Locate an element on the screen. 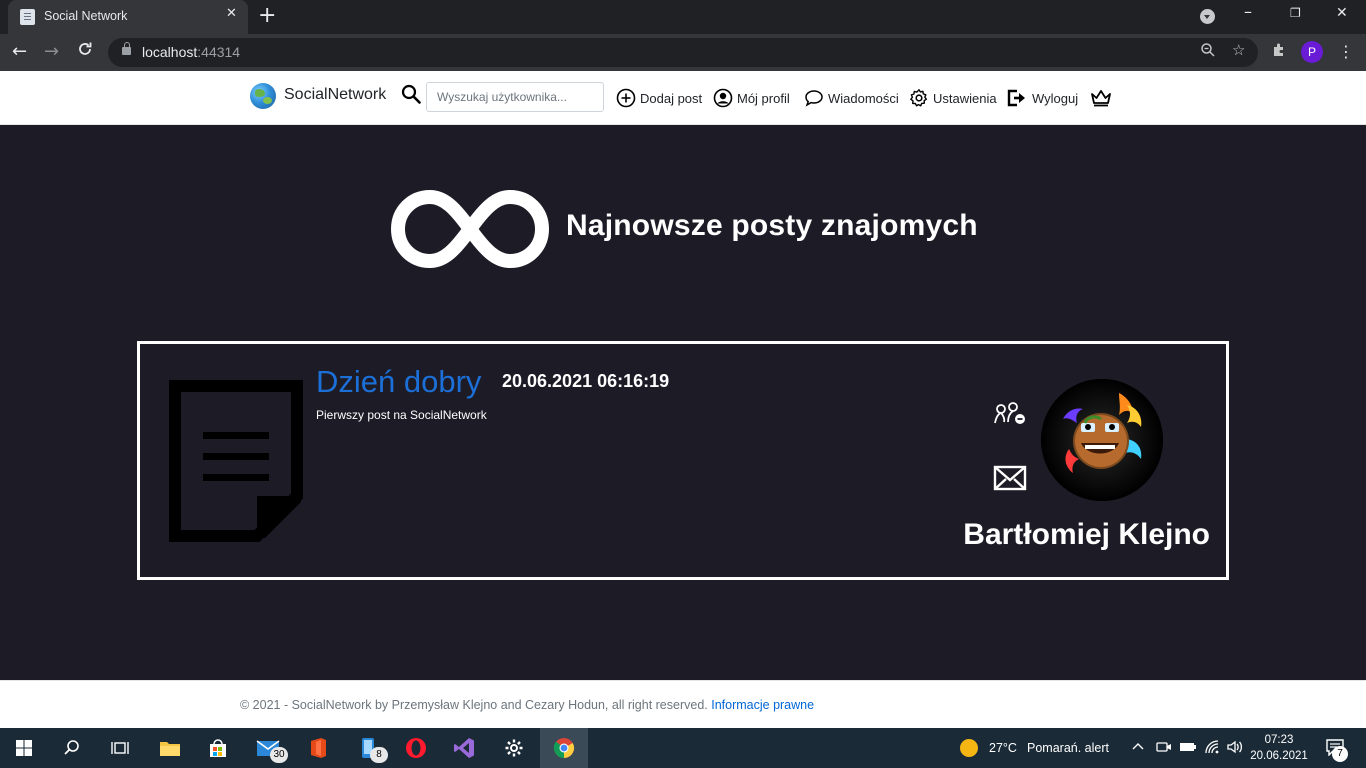  settings-app-icon is located at coordinates (514, 748).